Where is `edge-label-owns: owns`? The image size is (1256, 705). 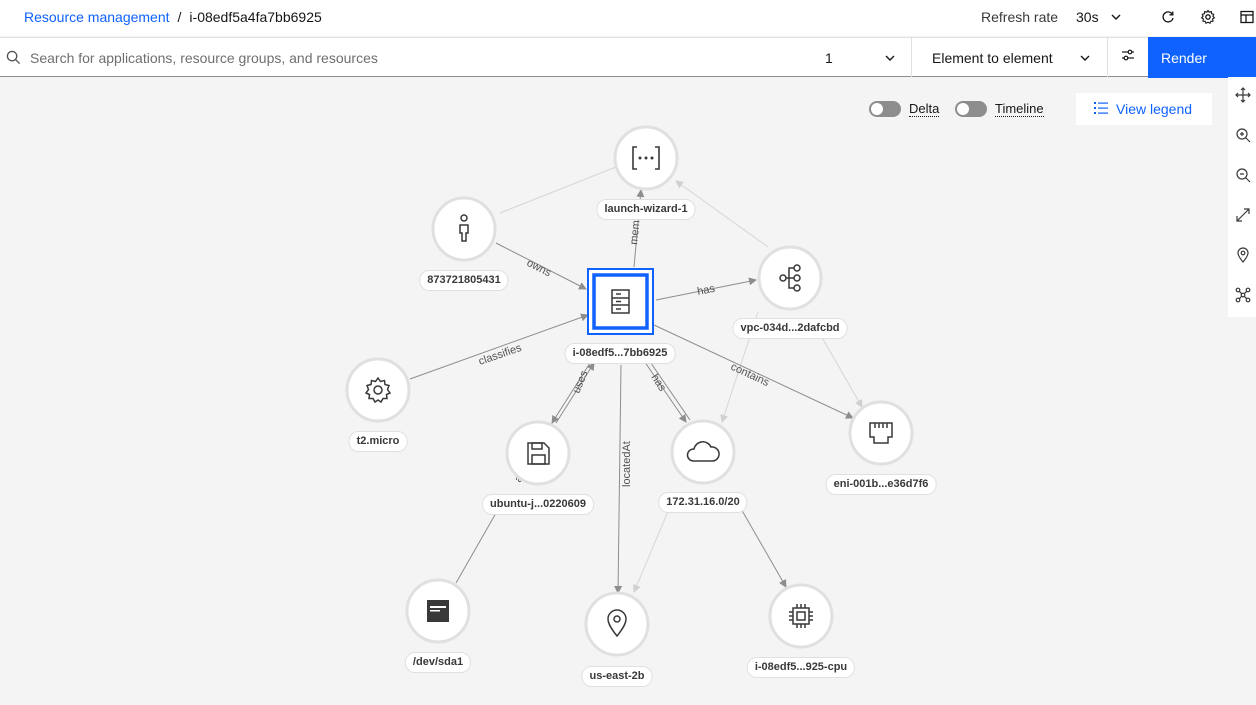
edge-label-owns: owns is located at coordinates (539, 268).